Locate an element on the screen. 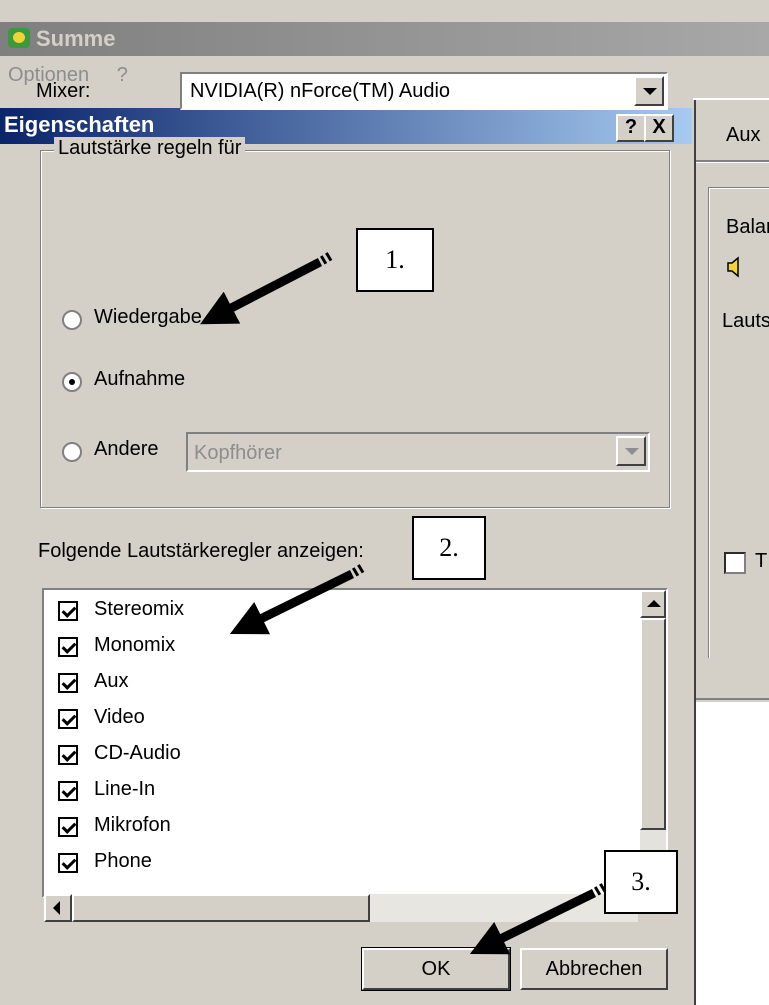 The height and width of the screenshot is (1005, 769). annotation-step-3: 3. is located at coordinates (641, 882).